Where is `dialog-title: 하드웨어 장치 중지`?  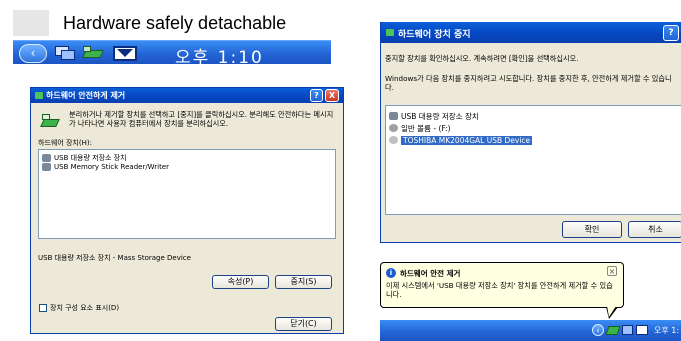
dialog-title: 하드웨어 장치 중지 is located at coordinates (434, 35).